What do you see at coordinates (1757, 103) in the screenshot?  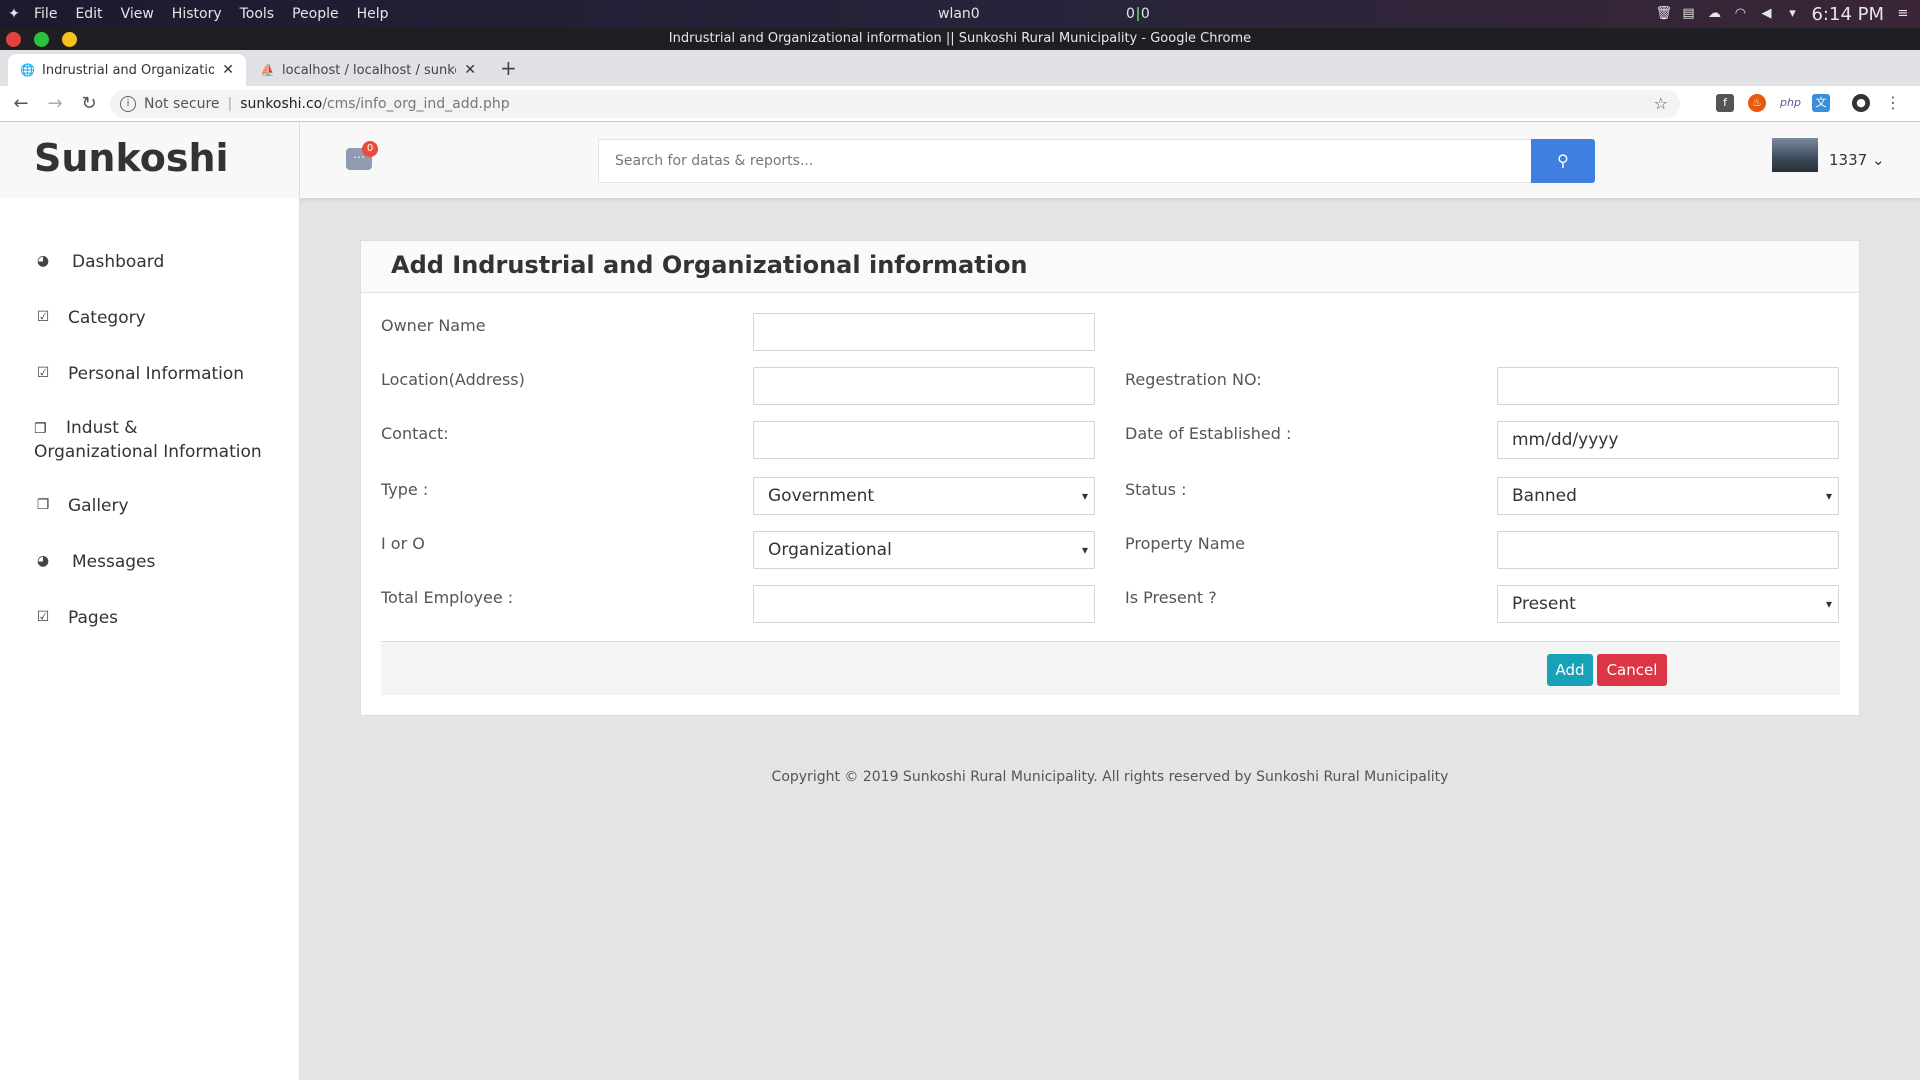 I see `extension-fire-icon: ♨` at bounding box center [1757, 103].